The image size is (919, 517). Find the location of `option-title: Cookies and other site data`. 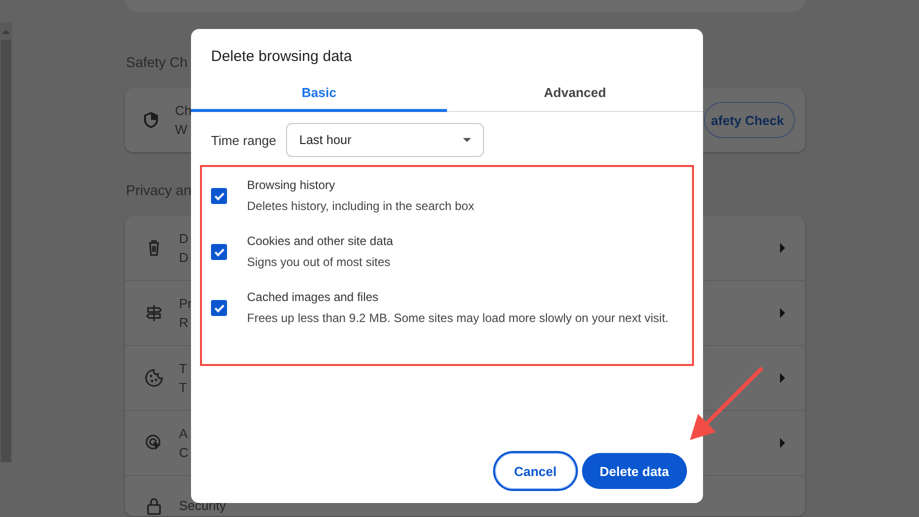

option-title: Cookies and other site data is located at coordinates (320, 241).